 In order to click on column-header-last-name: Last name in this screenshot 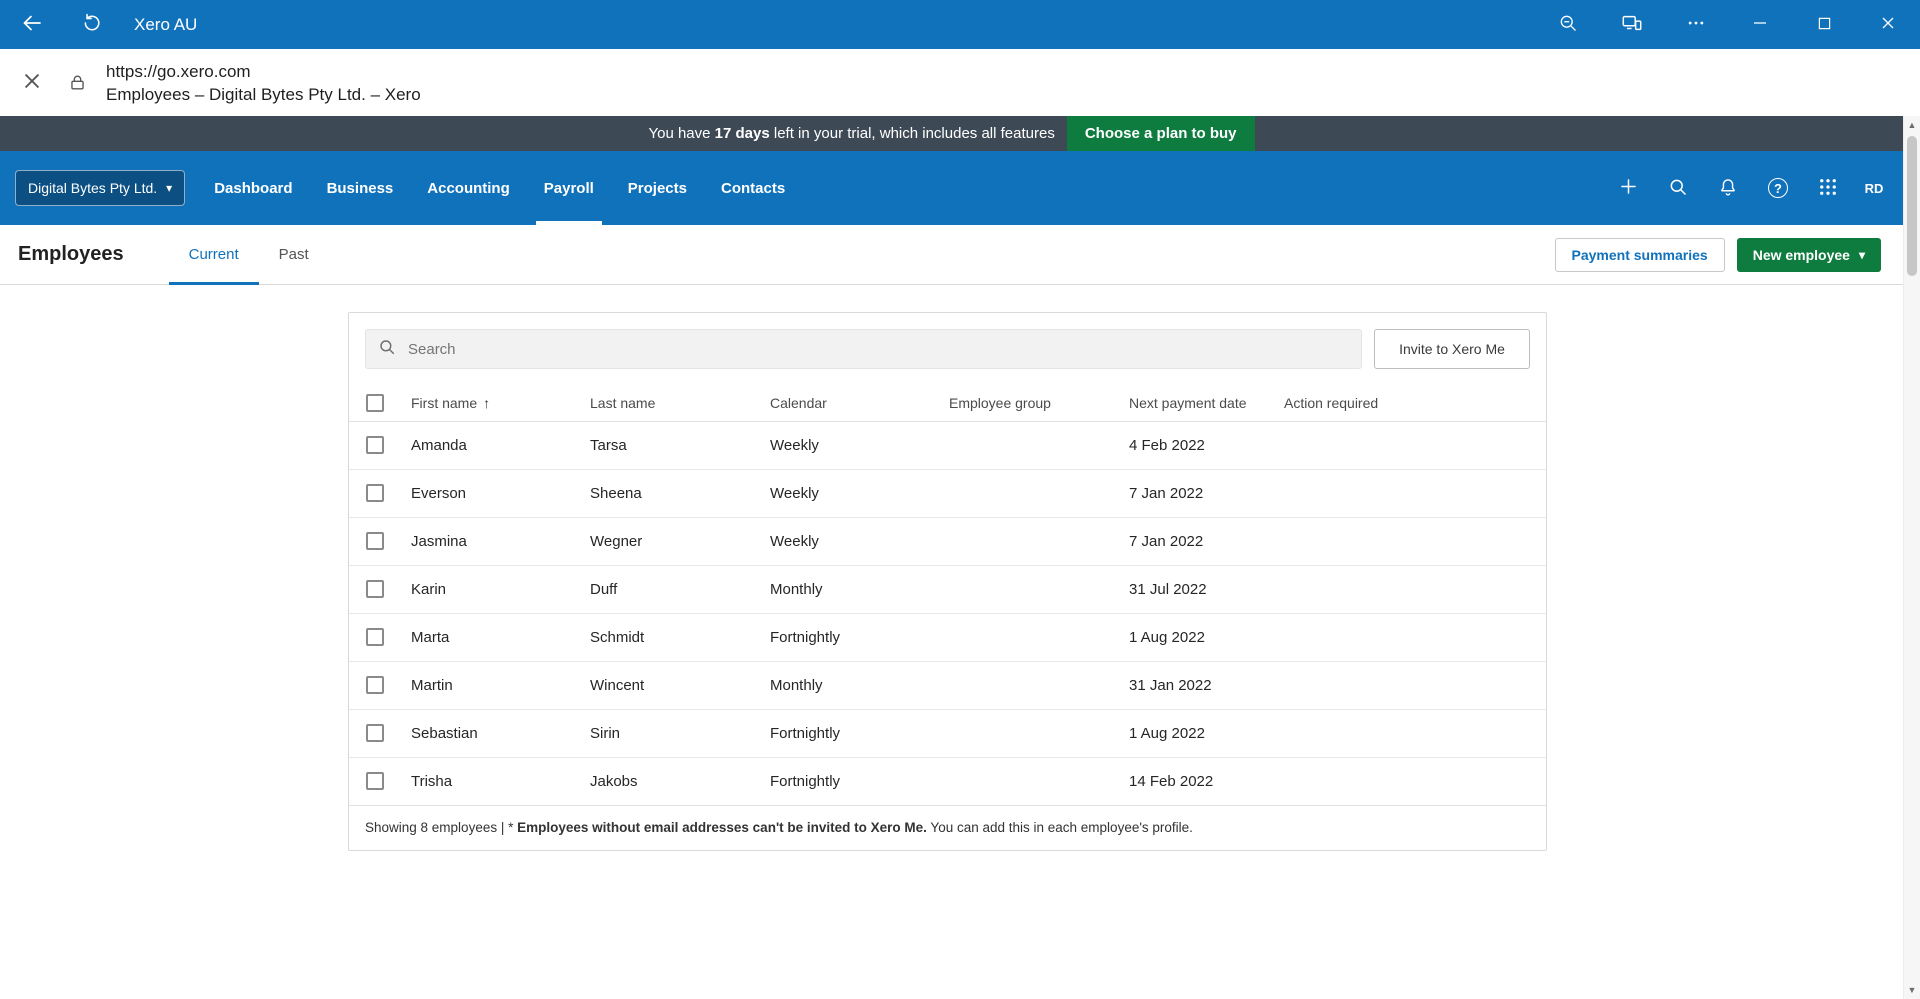, I will do `click(680, 403)`.